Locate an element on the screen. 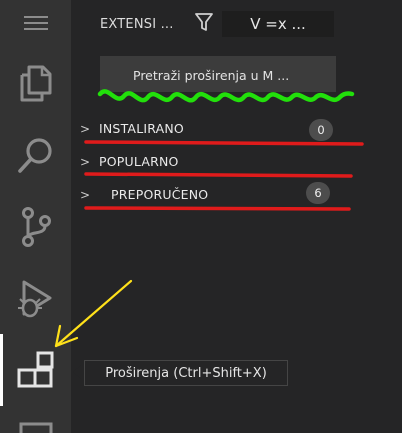  extensions-icon is located at coordinates (35, 371).